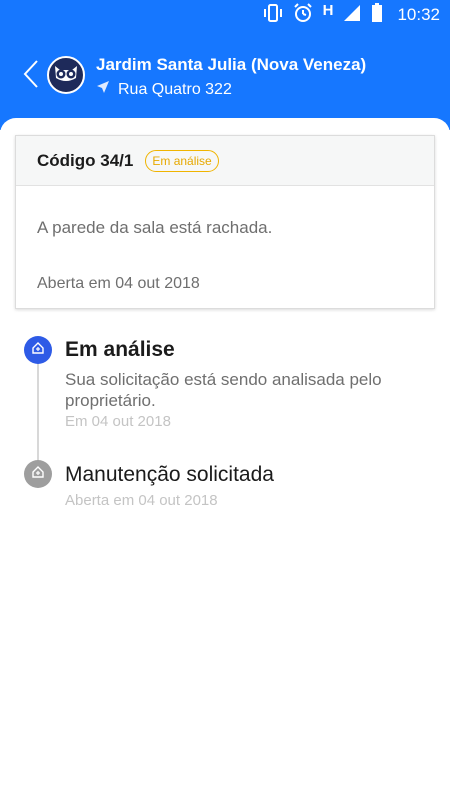 The image size is (450, 800). Describe the element at coordinates (377, 15) in the screenshot. I see `battery-icon` at that location.